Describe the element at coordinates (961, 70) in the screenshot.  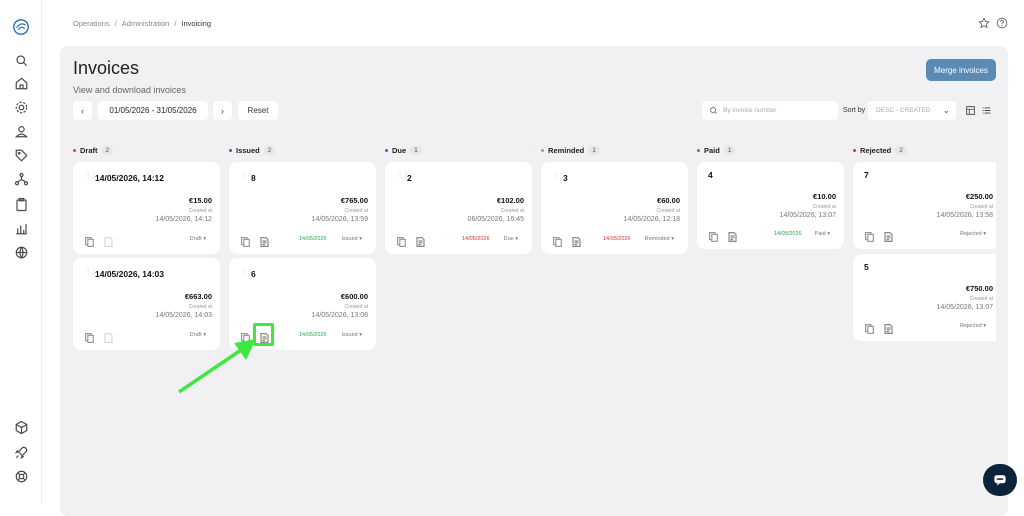
I see `merge-invoices-button: Merge invoices` at that location.